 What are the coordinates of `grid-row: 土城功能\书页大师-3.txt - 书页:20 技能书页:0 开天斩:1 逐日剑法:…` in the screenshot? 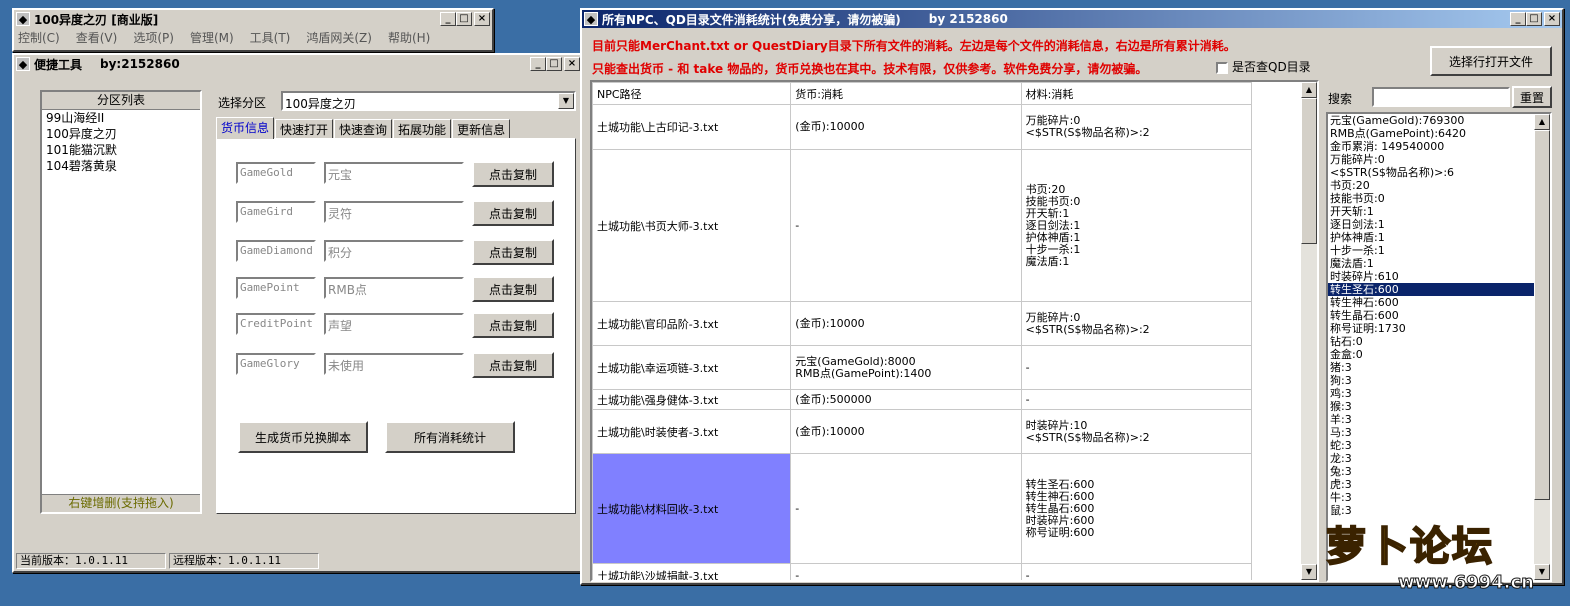 It's located at (922, 225).